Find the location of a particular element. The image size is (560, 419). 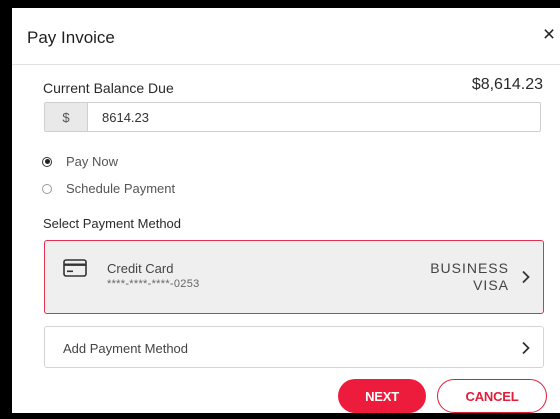

card-type-line2: VISA is located at coordinates (491, 285).